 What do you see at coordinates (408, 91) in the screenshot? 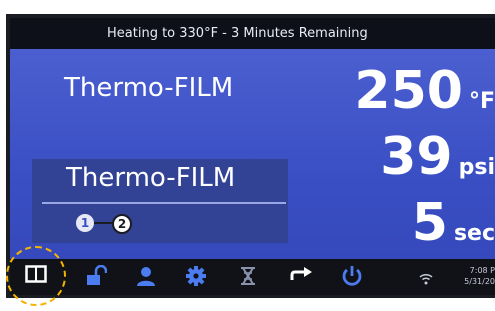
I see `temperature-value: 250` at bounding box center [408, 91].